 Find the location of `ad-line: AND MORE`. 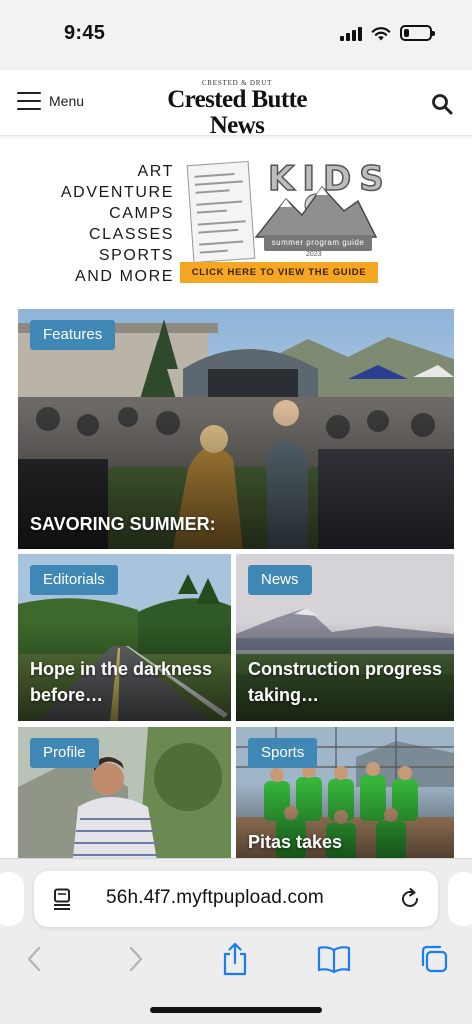

ad-line: AND MORE is located at coordinates (124, 276).